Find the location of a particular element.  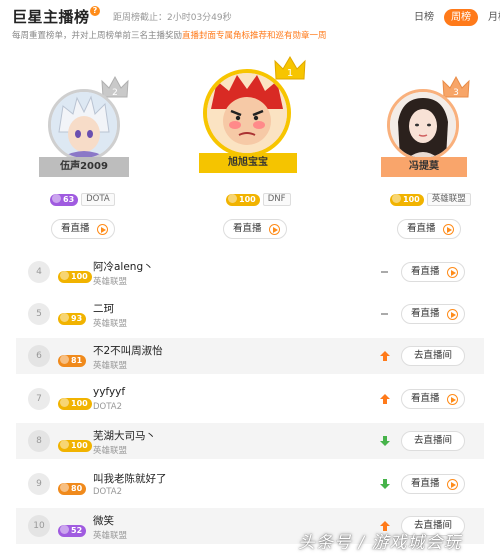

rank-number: 6 is located at coordinates (39, 356).